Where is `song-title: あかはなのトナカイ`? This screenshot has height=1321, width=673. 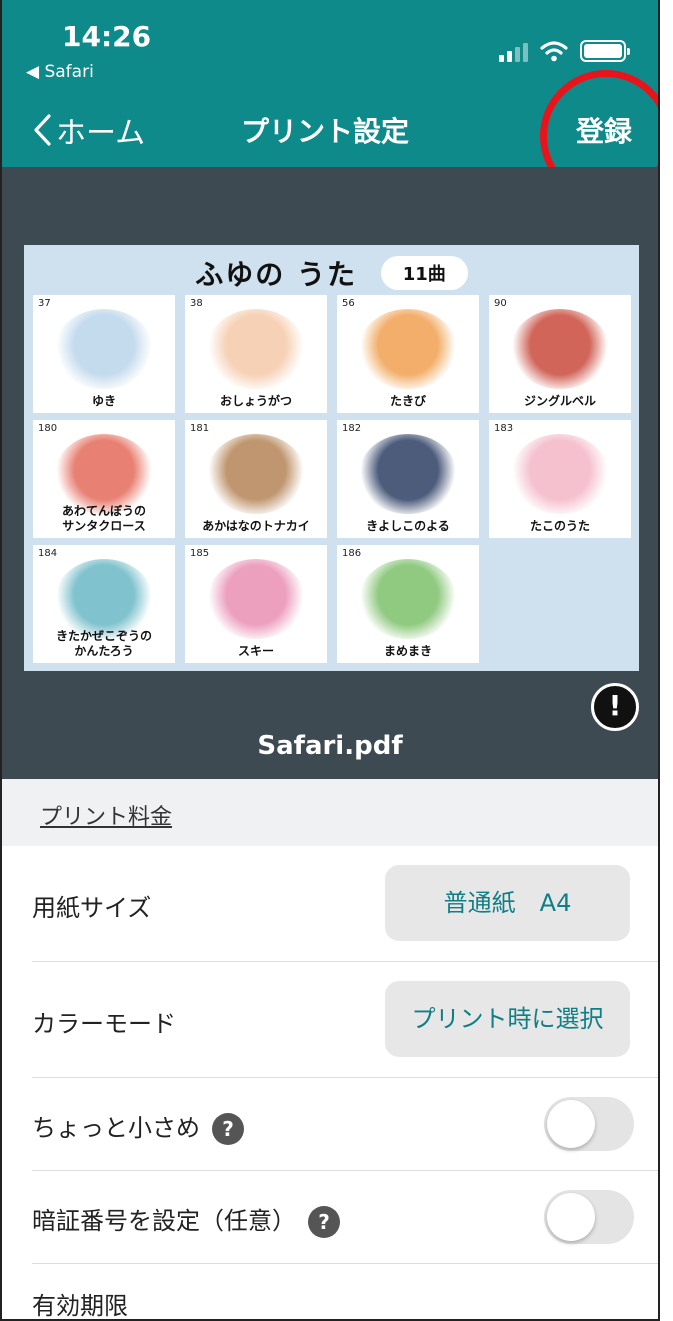 song-title: あかはなのトナカイ is located at coordinates (256, 526).